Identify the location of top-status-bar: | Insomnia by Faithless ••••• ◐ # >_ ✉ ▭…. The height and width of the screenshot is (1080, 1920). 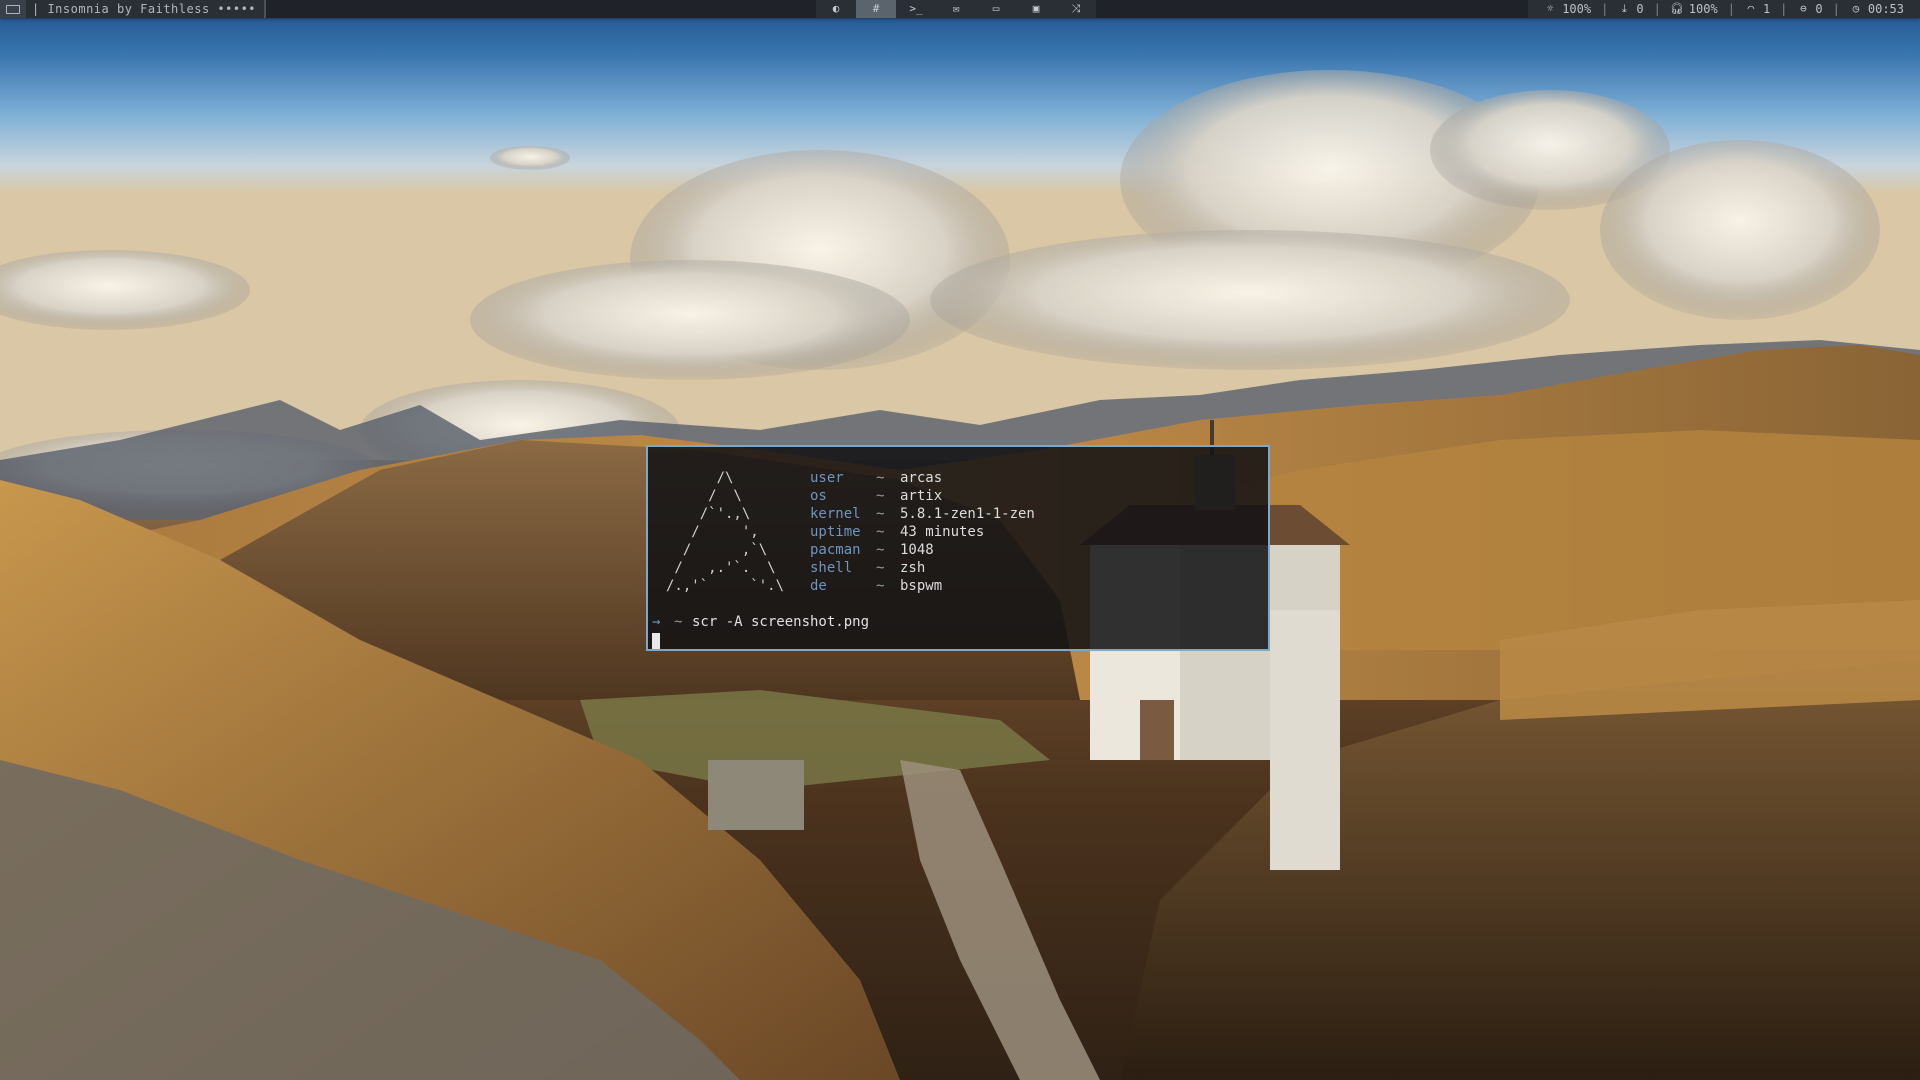
(960, 9).